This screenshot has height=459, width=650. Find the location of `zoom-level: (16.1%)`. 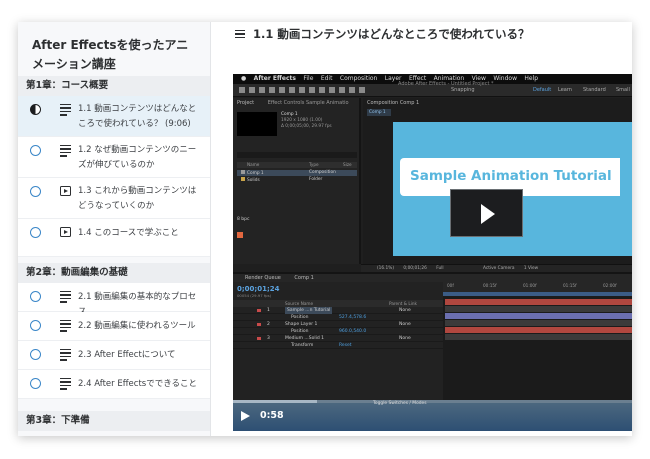

zoom-level: (16.1%) is located at coordinates (386, 268).